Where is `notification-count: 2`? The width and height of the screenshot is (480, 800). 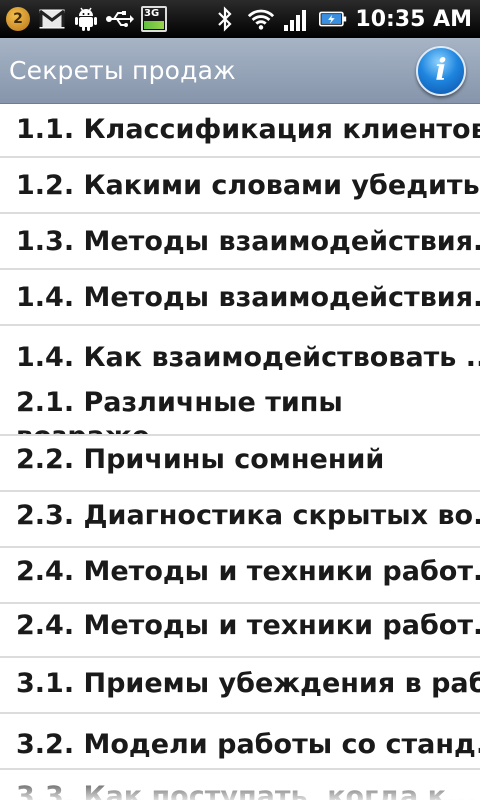 notification-count: 2 is located at coordinates (18, 19).